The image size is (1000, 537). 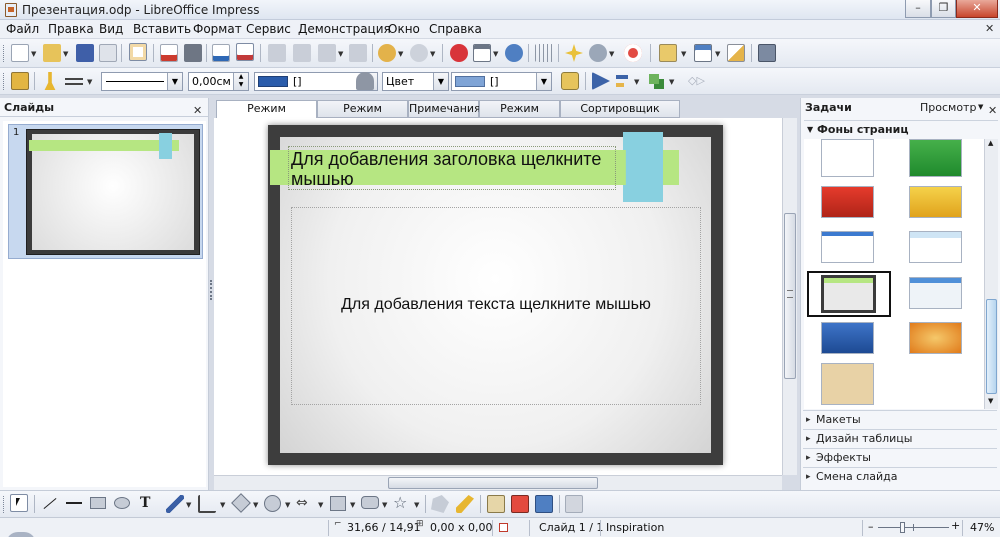 I want to click on symbol-shapes-icon, so click(x=272, y=503).